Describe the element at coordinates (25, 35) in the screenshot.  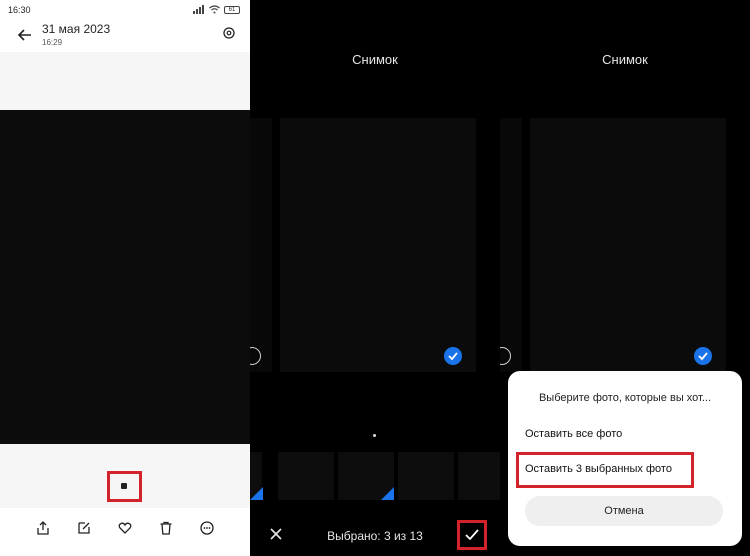
I see `back-arrow-icon` at that location.